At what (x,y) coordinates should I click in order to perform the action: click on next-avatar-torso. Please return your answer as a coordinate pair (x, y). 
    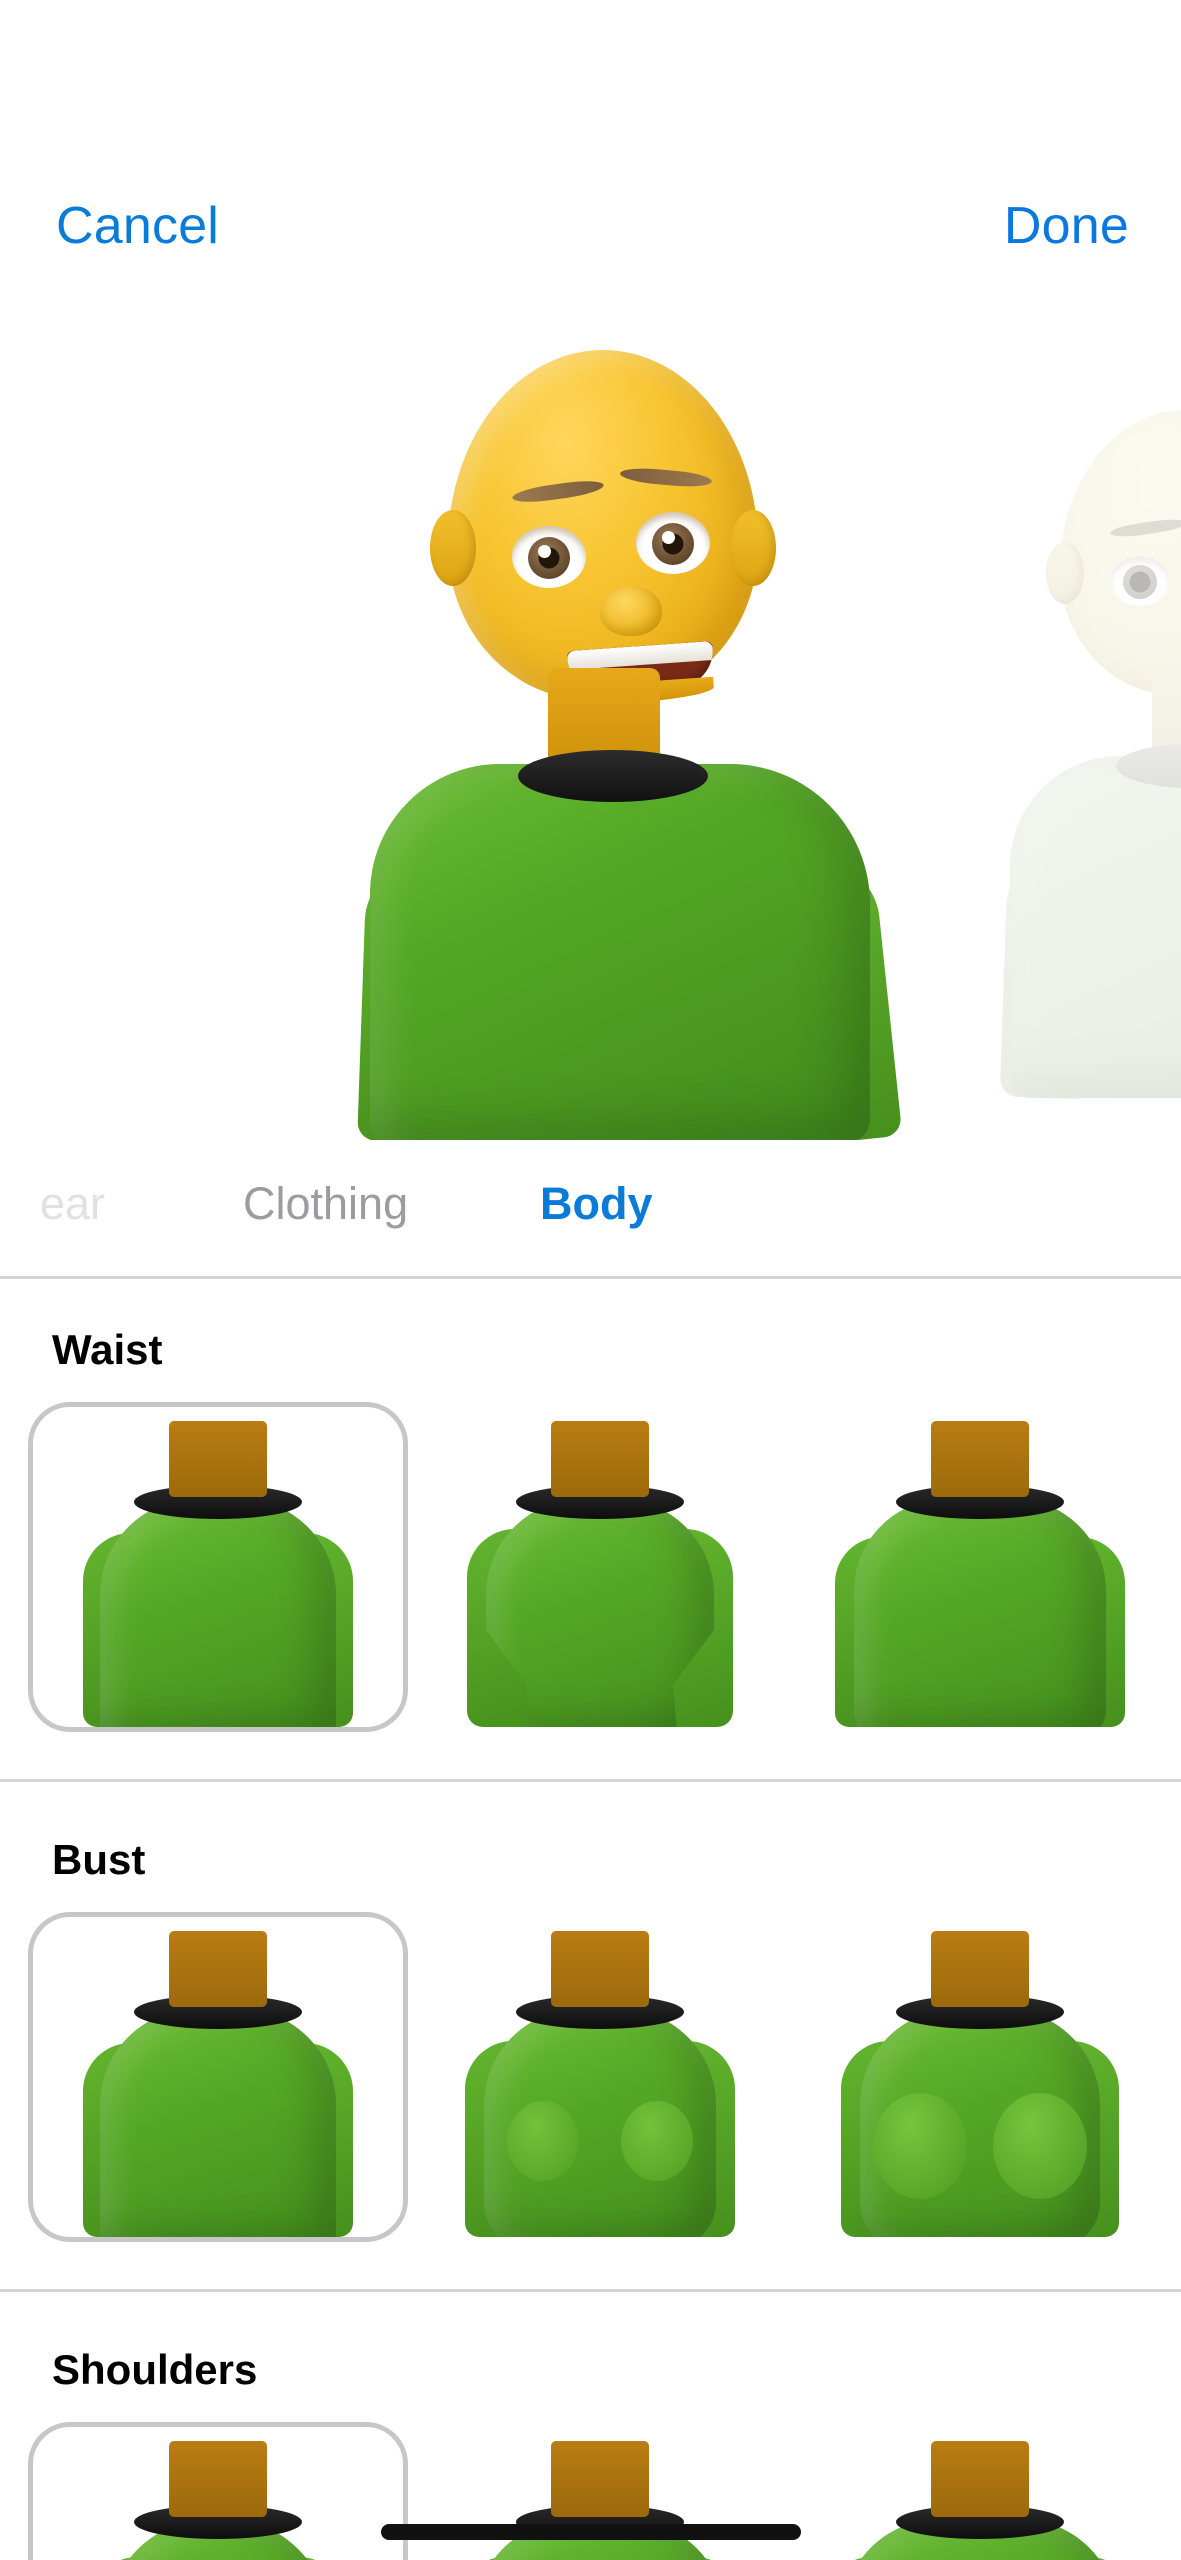
    Looking at the image, I should click on (1090, 919).